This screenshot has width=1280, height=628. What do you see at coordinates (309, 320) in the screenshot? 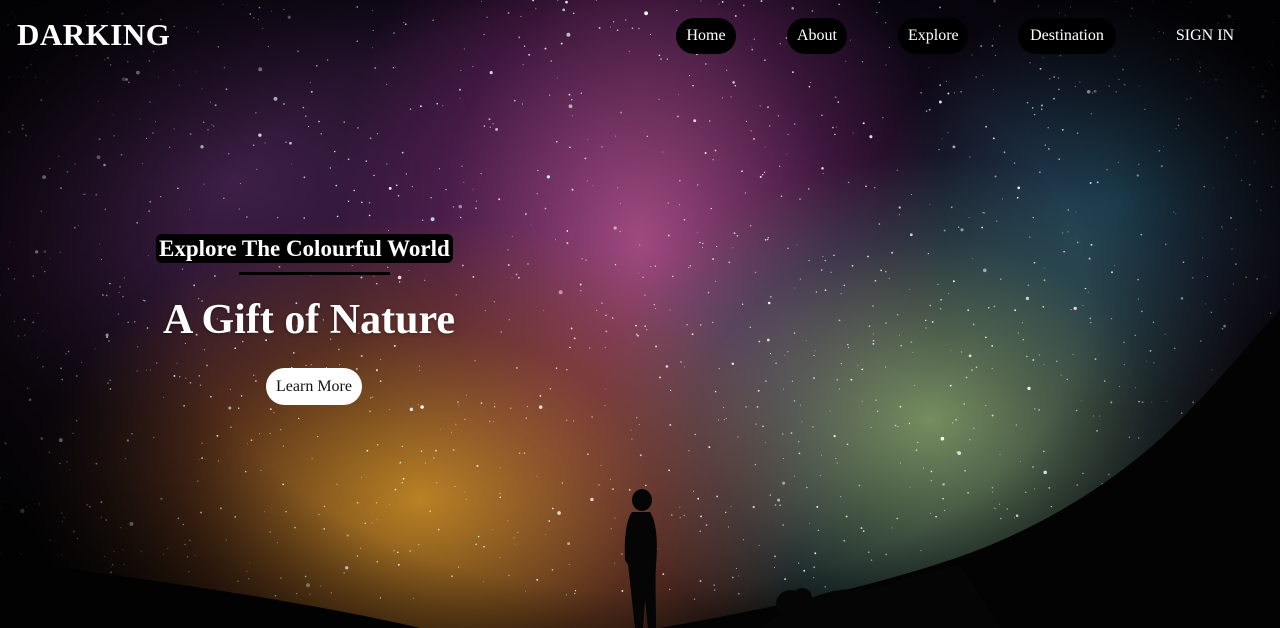
I see `hero-title: A Gift of Nature` at bounding box center [309, 320].